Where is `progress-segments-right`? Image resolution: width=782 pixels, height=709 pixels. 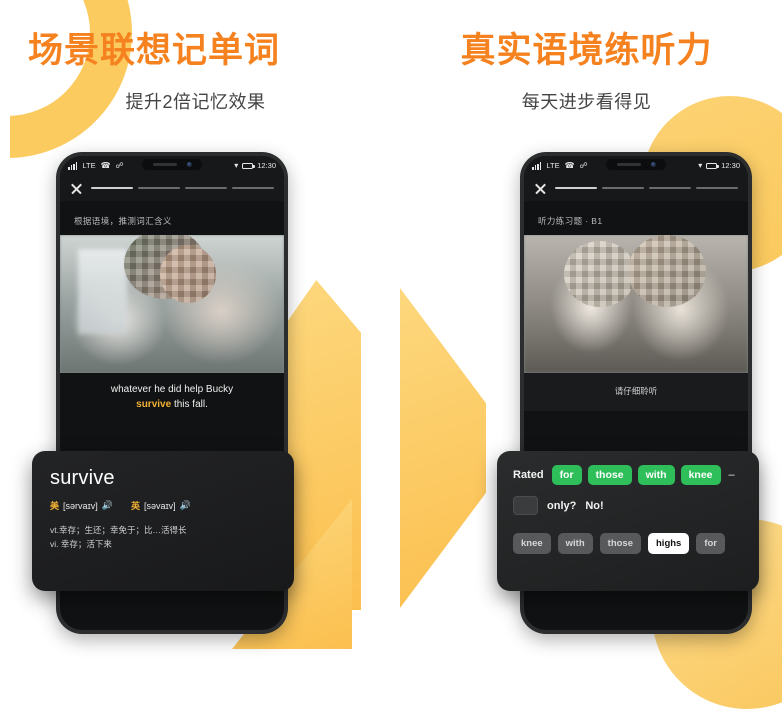 progress-segments-right is located at coordinates (646, 188).